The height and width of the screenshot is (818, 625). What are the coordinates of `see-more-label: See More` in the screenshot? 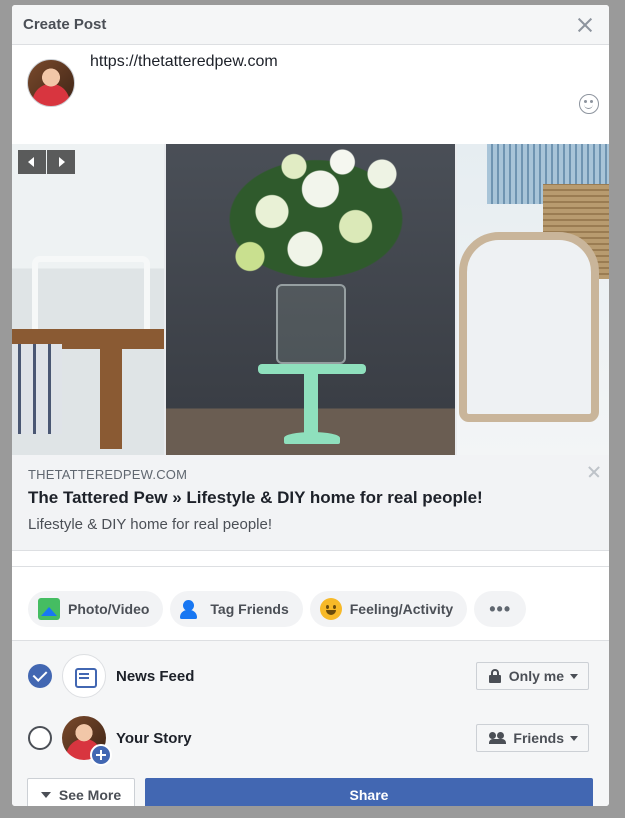 It's located at (90, 795).